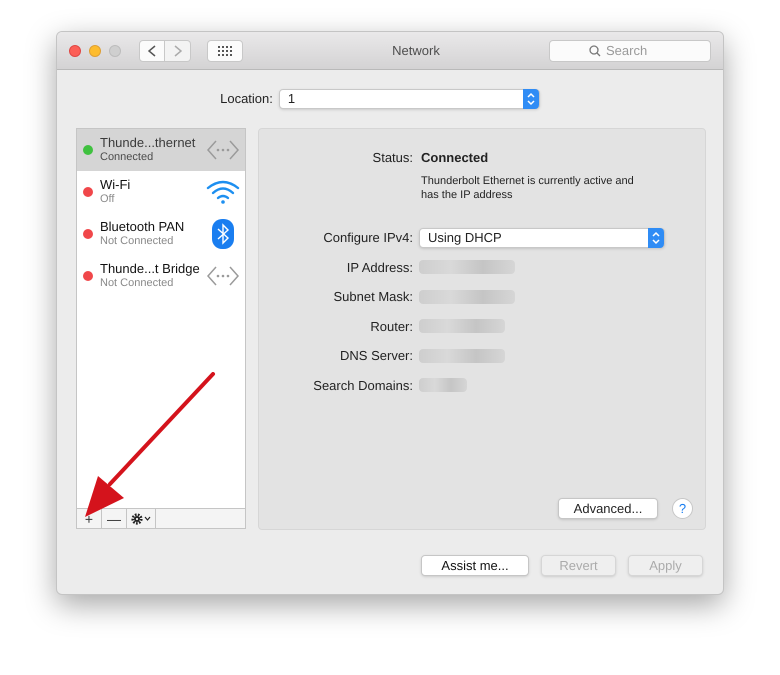 The width and height of the screenshot is (780, 675). What do you see at coordinates (75, 50) in the screenshot?
I see `close-icon` at bounding box center [75, 50].